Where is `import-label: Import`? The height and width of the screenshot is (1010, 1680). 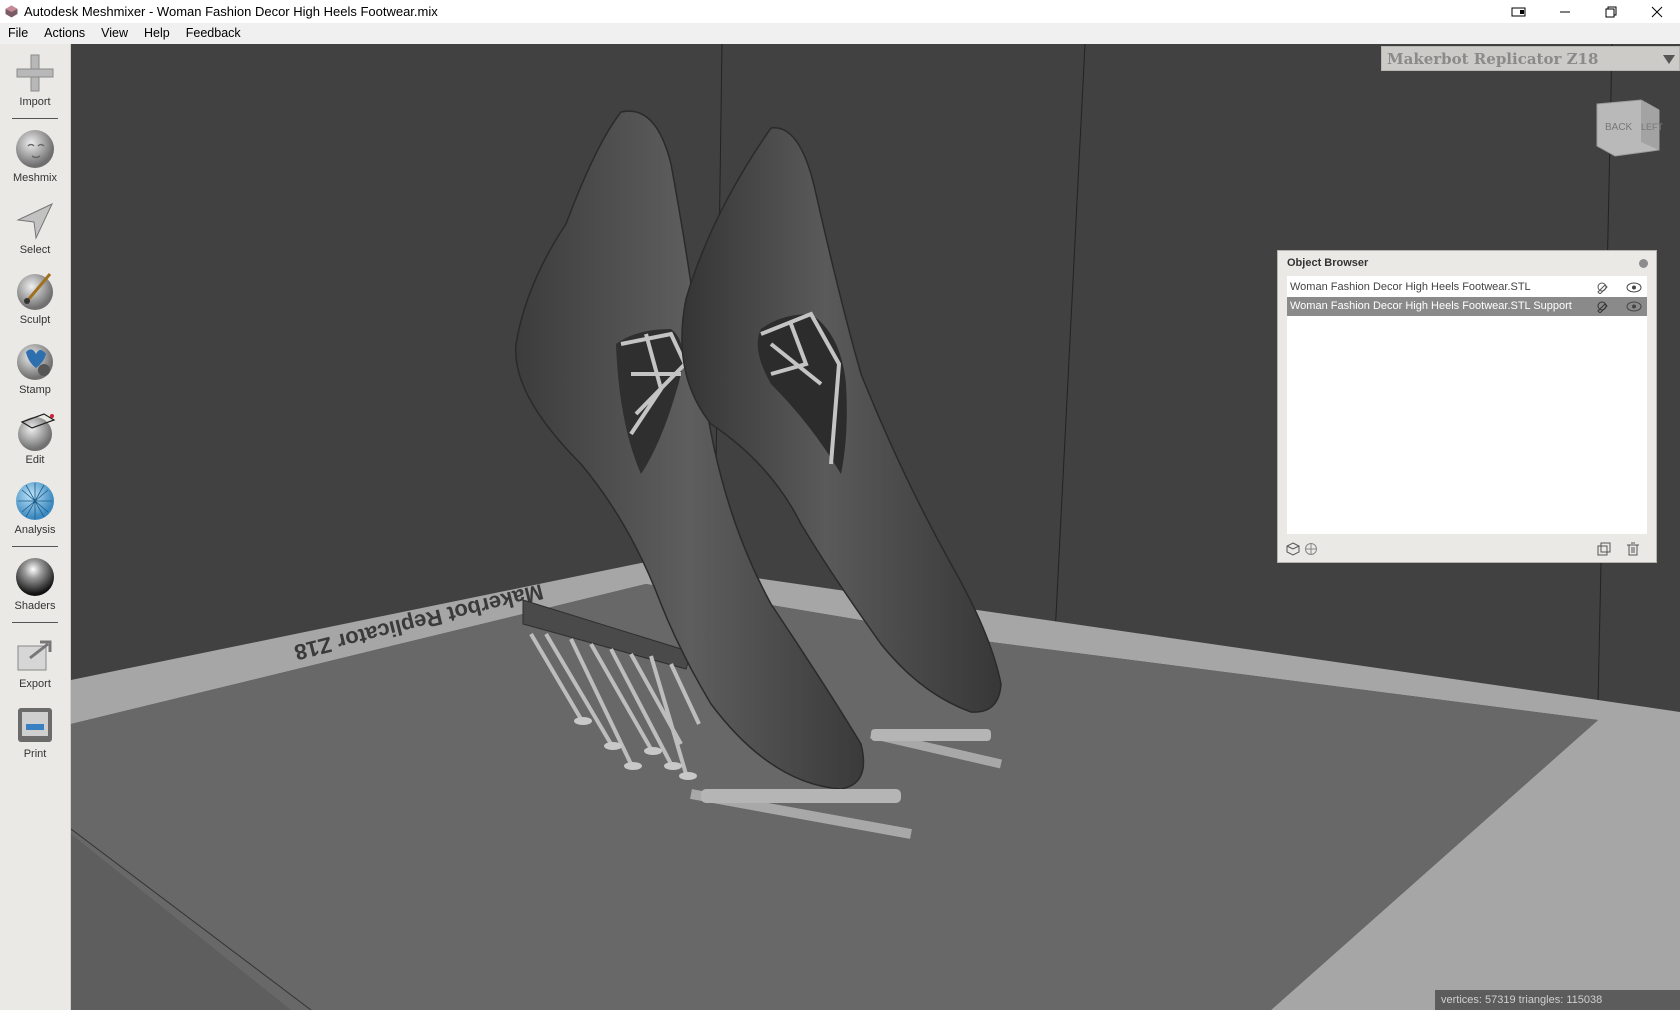
import-label: Import is located at coordinates (35, 102).